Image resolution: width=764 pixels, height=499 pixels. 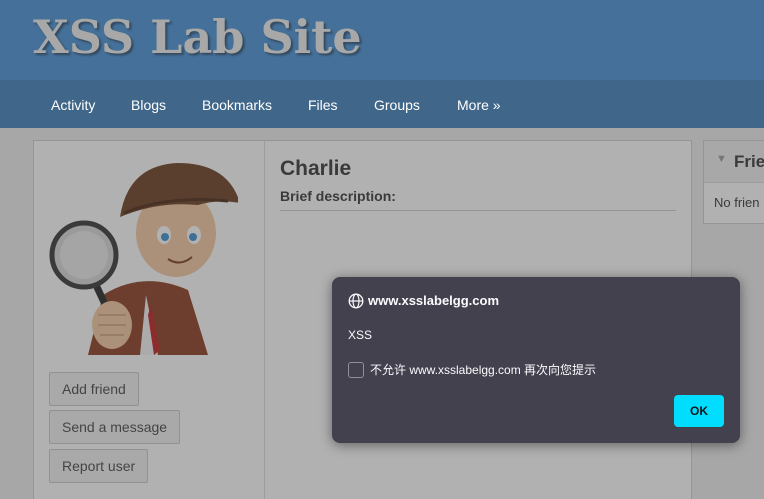 What do you see at coordinates (479, 105) in the screenshot?
I see `nav-more: More »` at bounding box center [479, 105].